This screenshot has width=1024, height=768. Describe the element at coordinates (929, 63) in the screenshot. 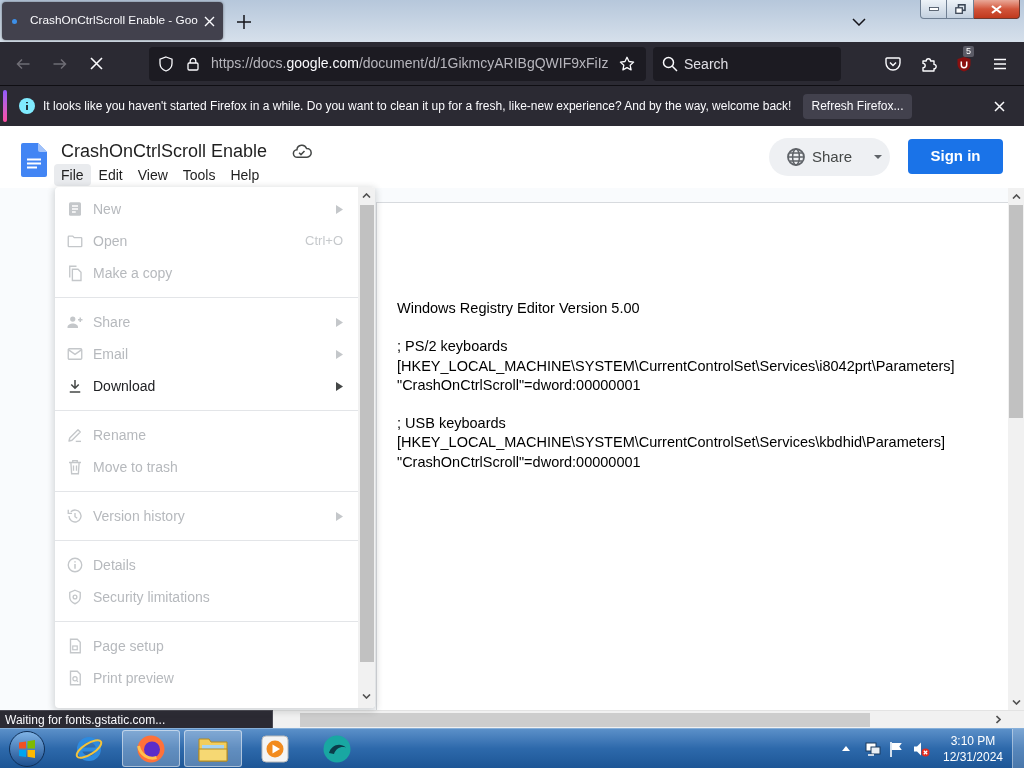

I see `puzzle-icon` at that location.